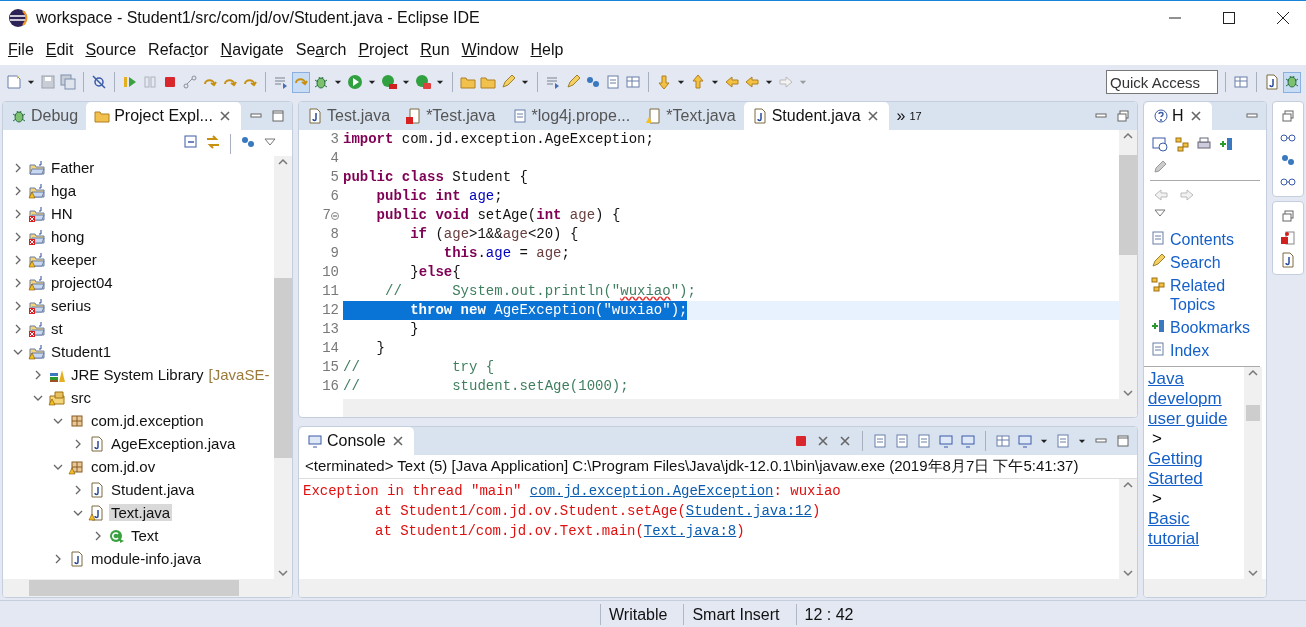 The height and width of the screenshot is (627, 1306). Describe the element at coordinates (321, 82) in the screenshot. I see `bug-icon` at that location.